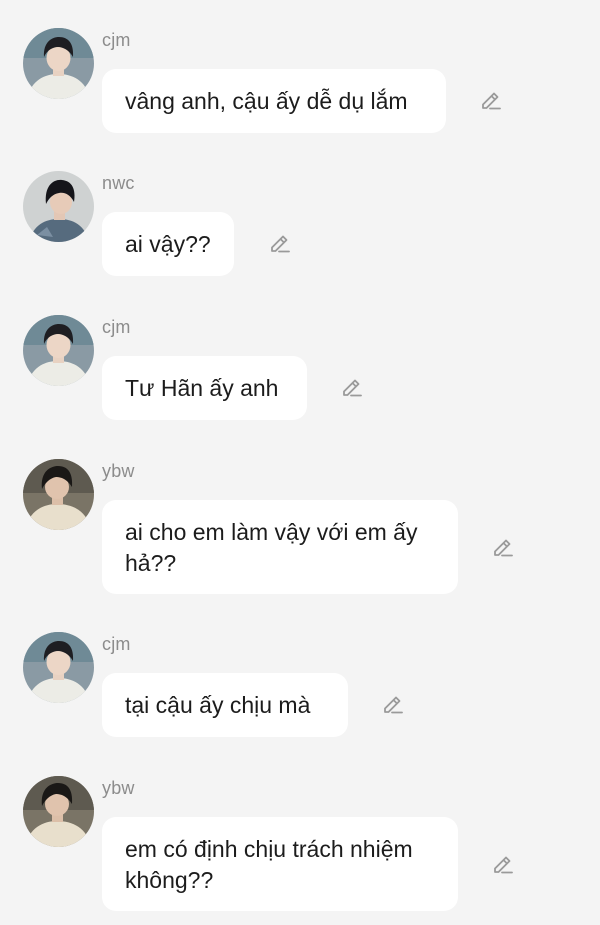 Image resolution: width=600 pixels, height=925 pixels. What do you see at coordinates (118, 183) in the screenshot?
I see `username: nwc` at bounding box center [118, 183].